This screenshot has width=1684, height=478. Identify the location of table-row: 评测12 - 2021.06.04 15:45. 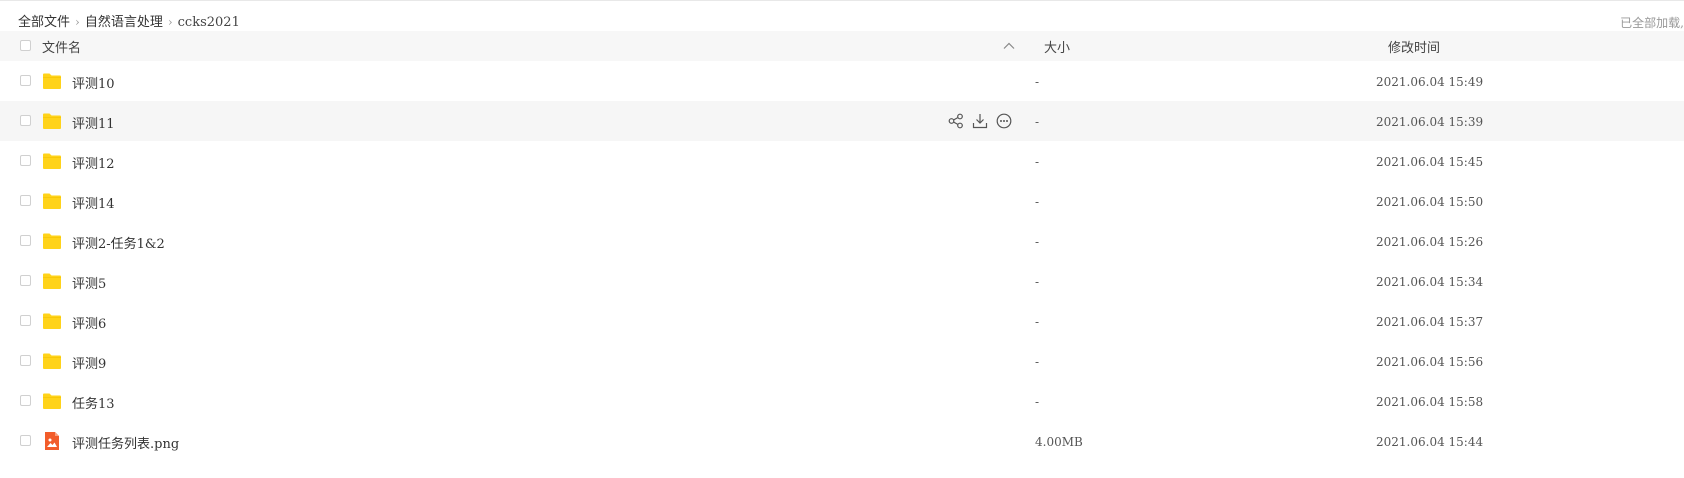
(842, 161).